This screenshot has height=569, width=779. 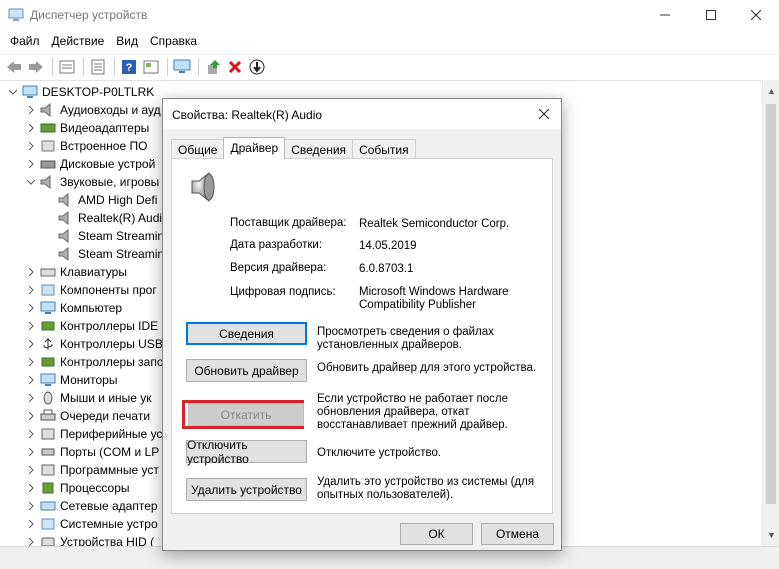 I want to click on disable-button, so click(x=257, y=67).